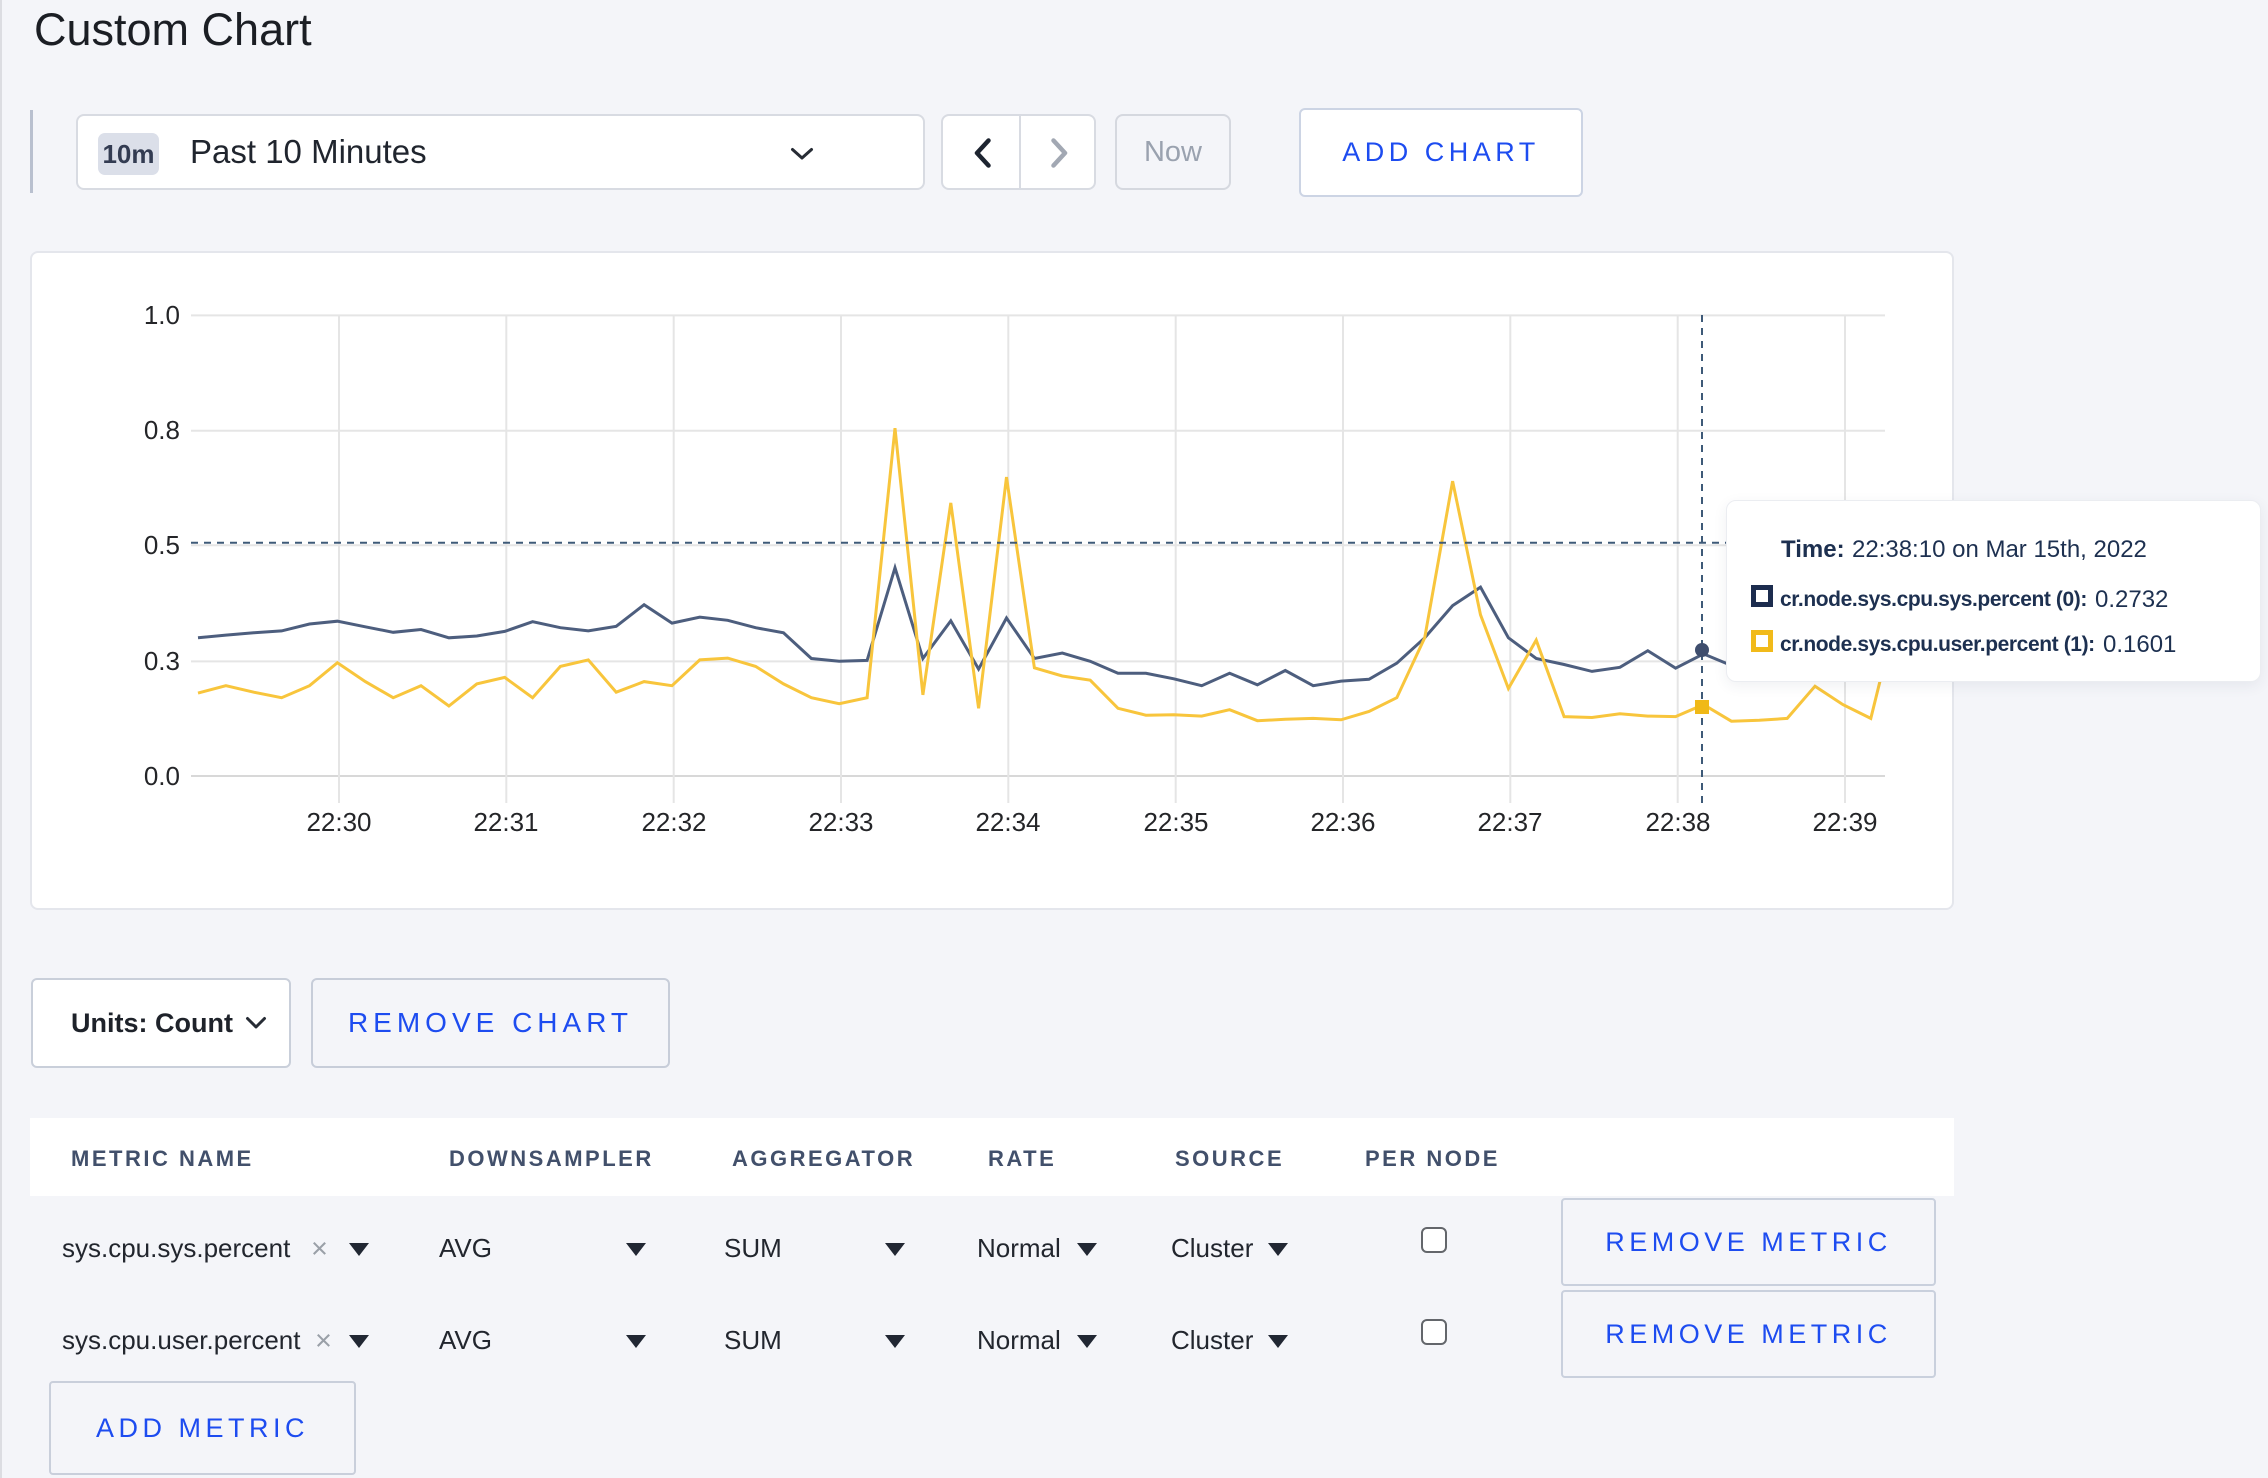 The height and width of the screenshot is (1478, 2268). What do you see at coordinates (840, 822) in the screenshot?
I see `svg-text: 22:33` at bounding box center [840, 822].